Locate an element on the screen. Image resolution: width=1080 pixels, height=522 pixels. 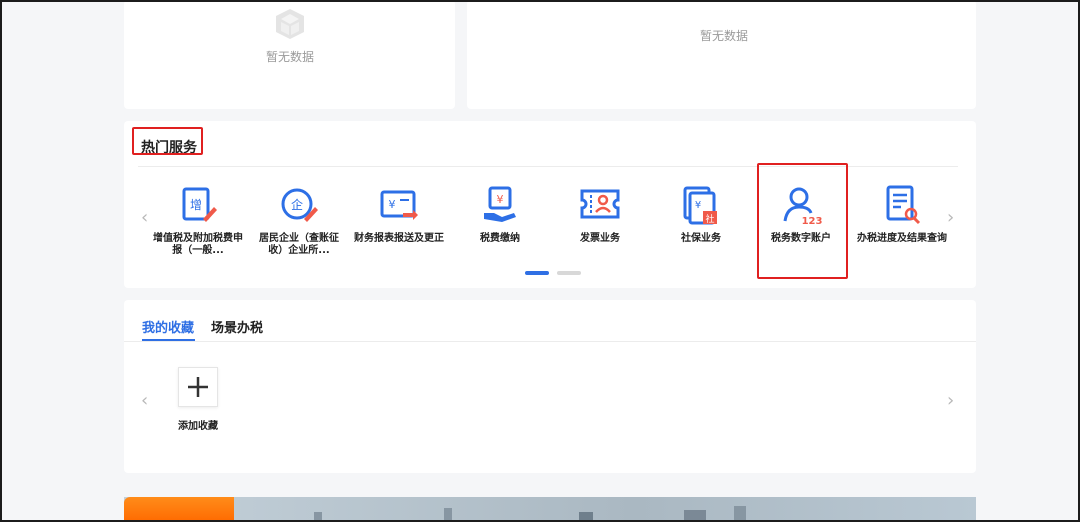
plus-icon is located at coordinates (198, 387).